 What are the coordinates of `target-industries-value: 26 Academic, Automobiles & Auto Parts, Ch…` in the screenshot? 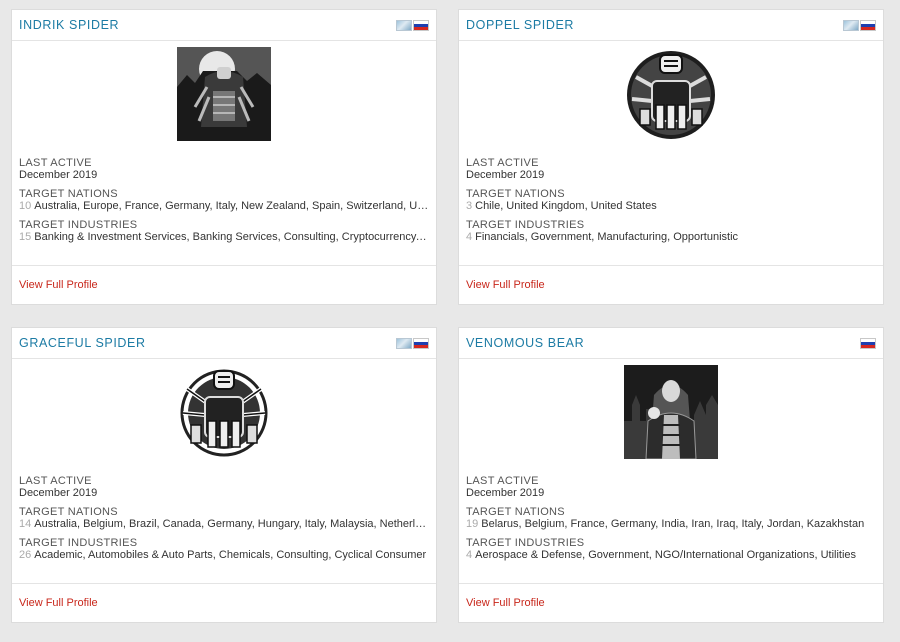 It's located at (224, 555).